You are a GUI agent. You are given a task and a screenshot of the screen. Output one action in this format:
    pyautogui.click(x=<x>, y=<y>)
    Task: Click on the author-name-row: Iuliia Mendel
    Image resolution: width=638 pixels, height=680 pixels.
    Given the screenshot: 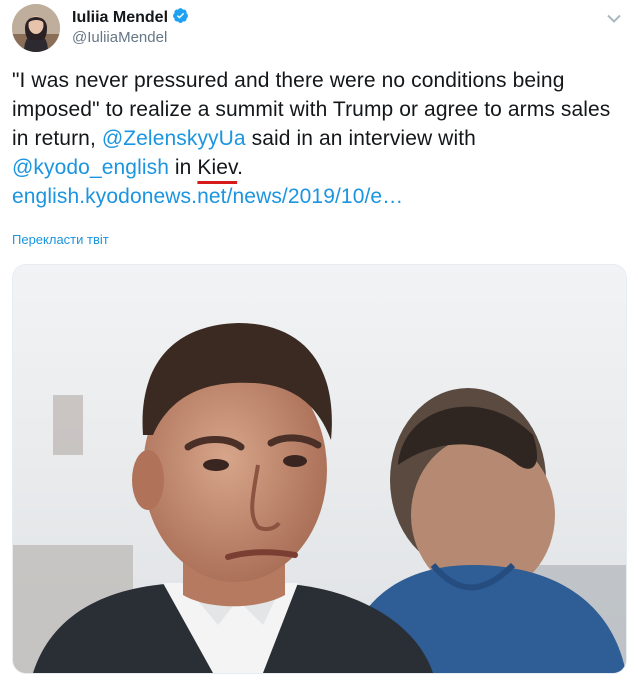 What is the action you would take?
    pyautogui.click(x=130, y=18)
    